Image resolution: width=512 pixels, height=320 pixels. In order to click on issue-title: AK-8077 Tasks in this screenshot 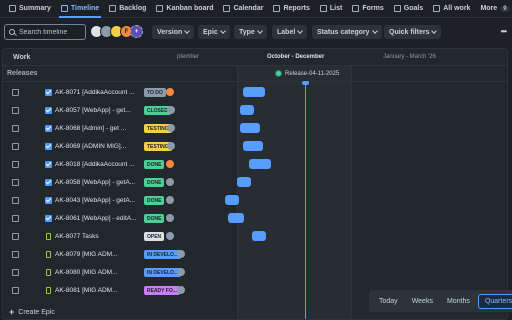, I will do `click(99, 236)`.